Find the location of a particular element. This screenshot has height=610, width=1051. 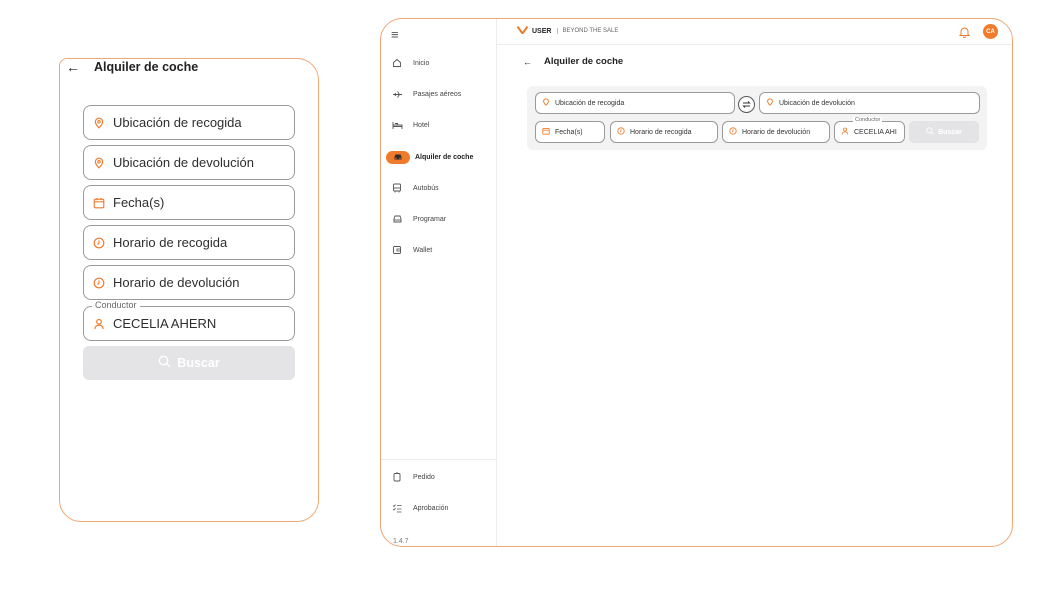

bed-icon is located at coordinates (397, 125).